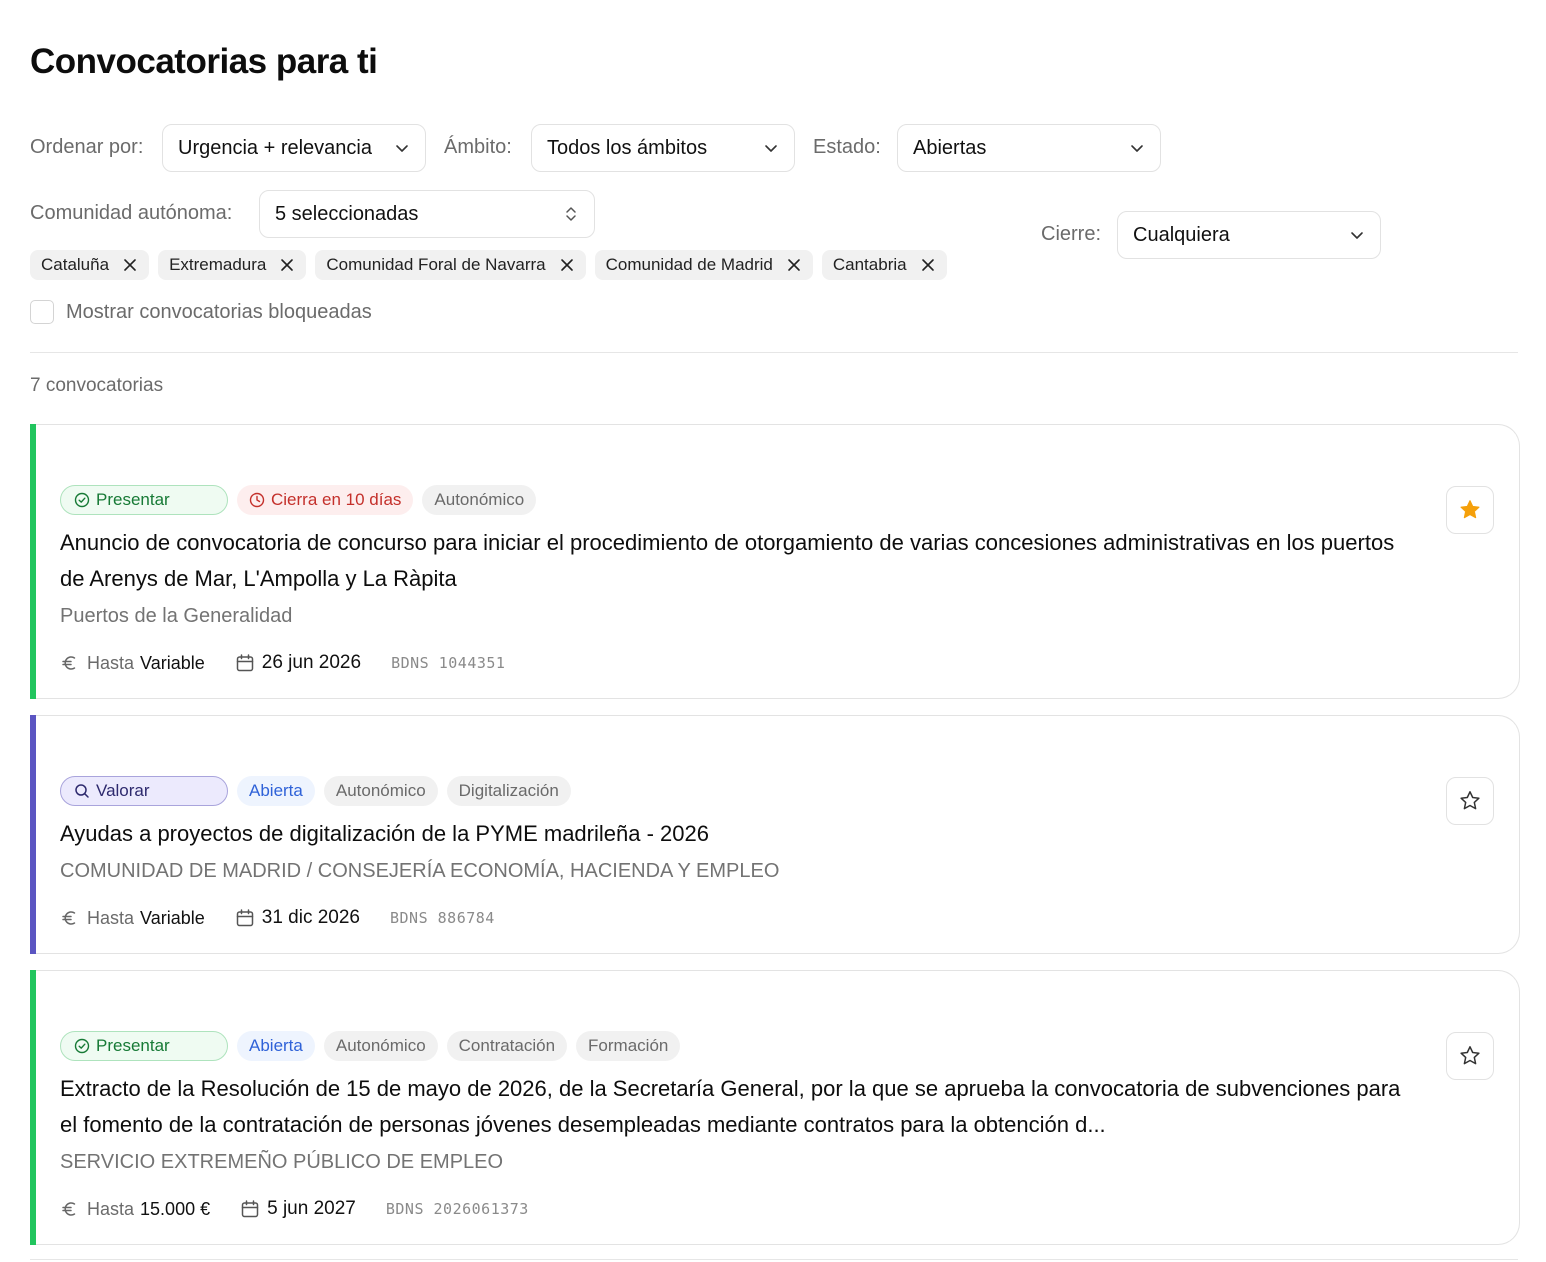 The width and height of the screenshot is (1546, 1262). What do you see at coordinates (740, 918) in the screenshot?
I see `card-meta: Hasta Variable 31 dic 2026 BDNS 886784` at bounding box center [740, 918].